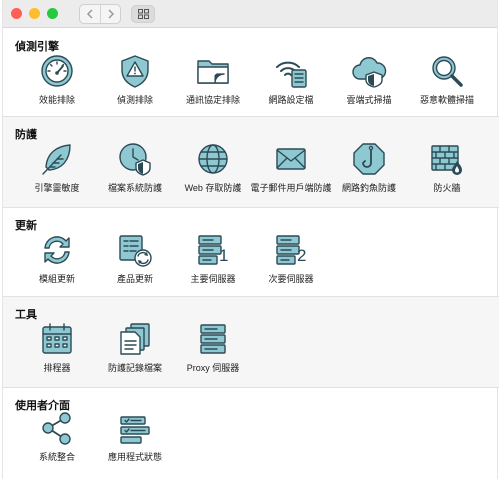 The image size is (500, 479). I want to click on pref-engine-sensitivity: 引擎靈敏度, so click(57, 167).